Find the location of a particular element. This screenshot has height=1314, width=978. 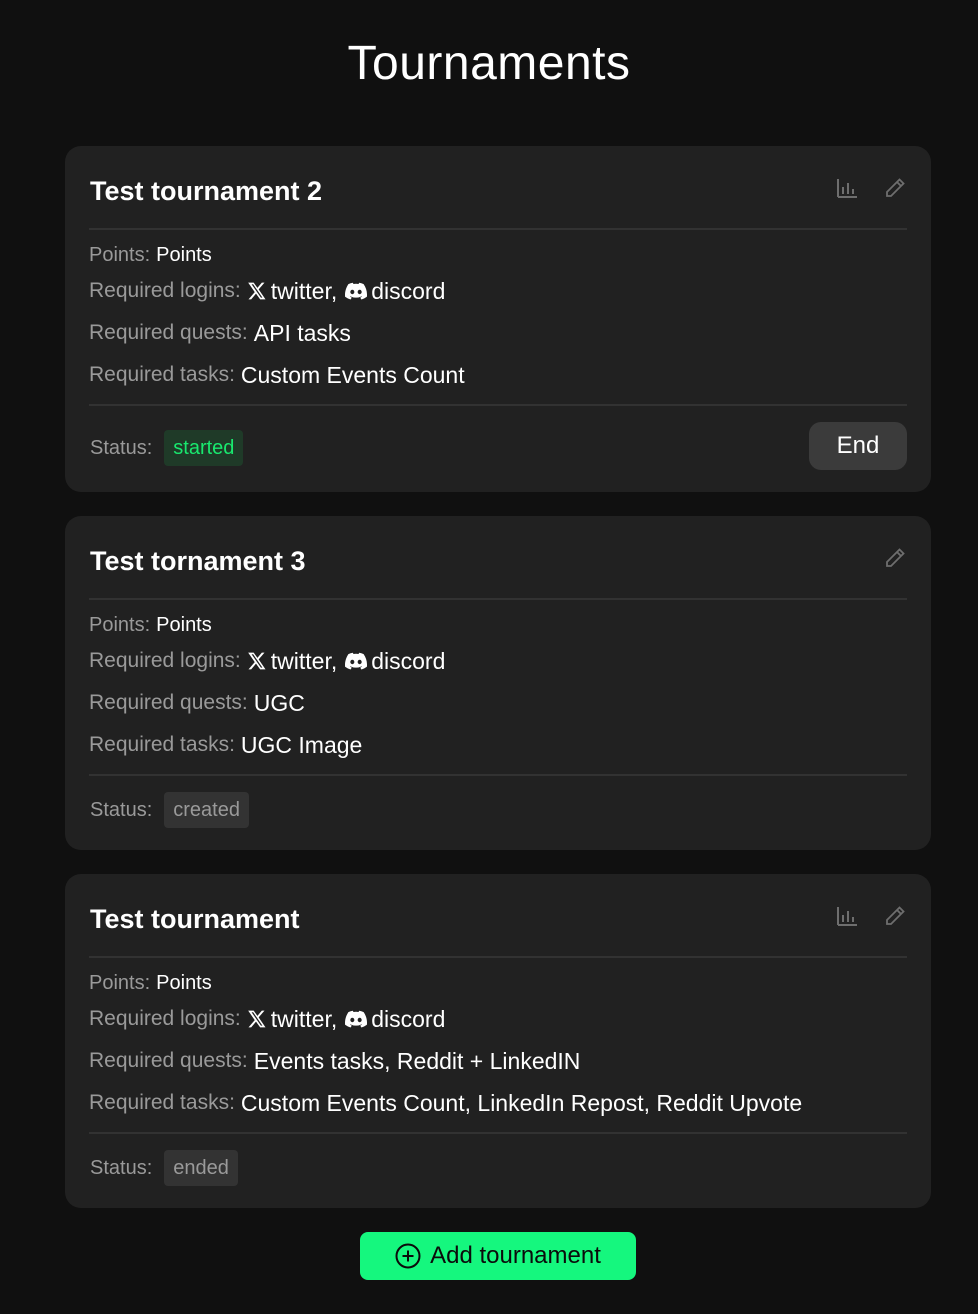

card-footer: Status: started End is located at coordinates (498, 448).